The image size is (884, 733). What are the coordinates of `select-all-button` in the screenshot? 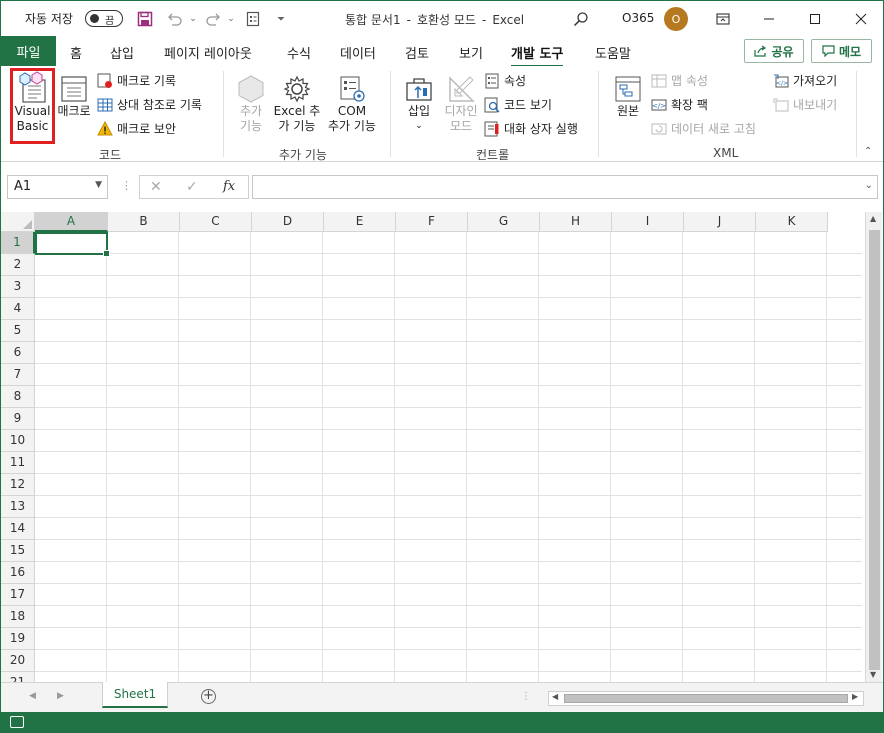 It's located at (18, 222).